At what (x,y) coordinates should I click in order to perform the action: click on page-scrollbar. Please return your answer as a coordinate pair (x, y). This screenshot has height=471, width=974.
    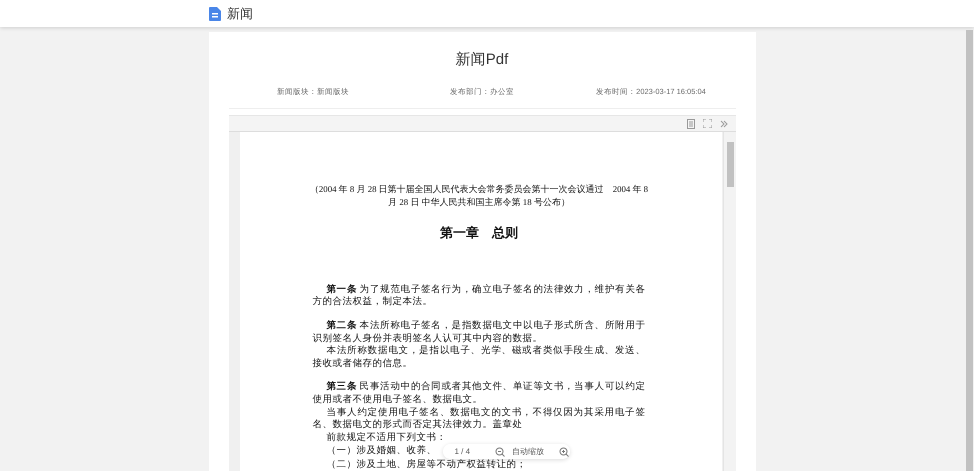
    Looking at the image, I should click on (969, 250).